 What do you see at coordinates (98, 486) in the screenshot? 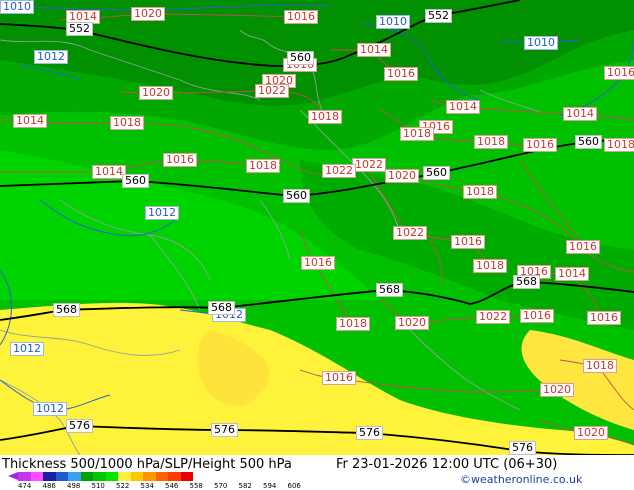
I see `legend-tick: 510` at bounding box center [98, 486].